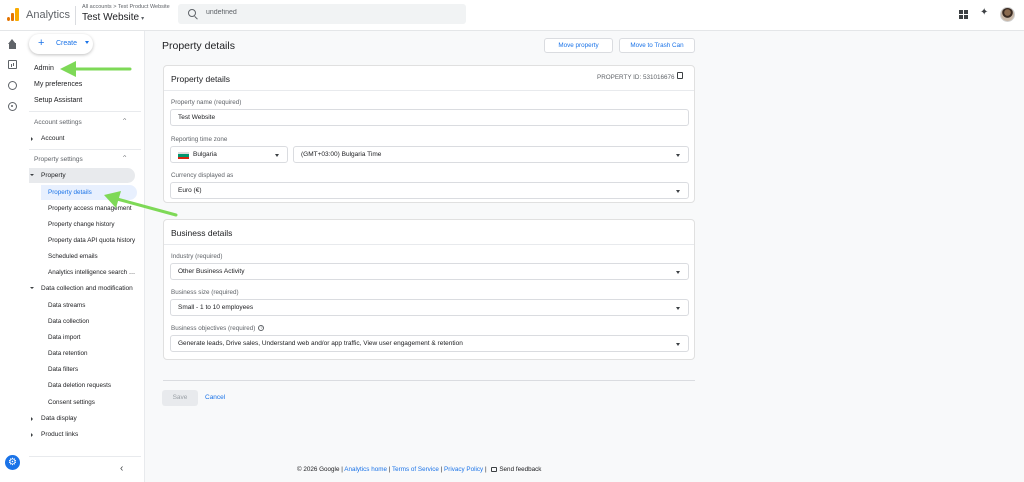  Describe the element at coordinates (92, 224) in the screenshot. I see `sidebar-item-property-change-history: Property change history` at that location.